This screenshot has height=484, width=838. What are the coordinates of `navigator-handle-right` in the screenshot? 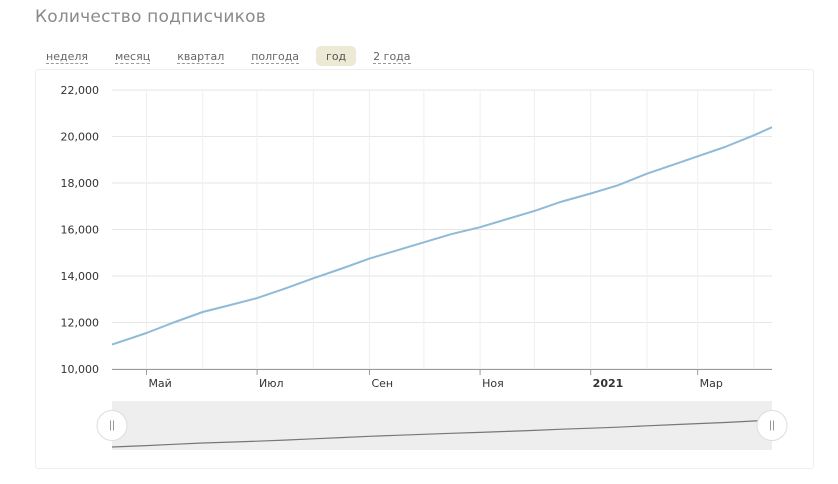 It's located at (772, 425).